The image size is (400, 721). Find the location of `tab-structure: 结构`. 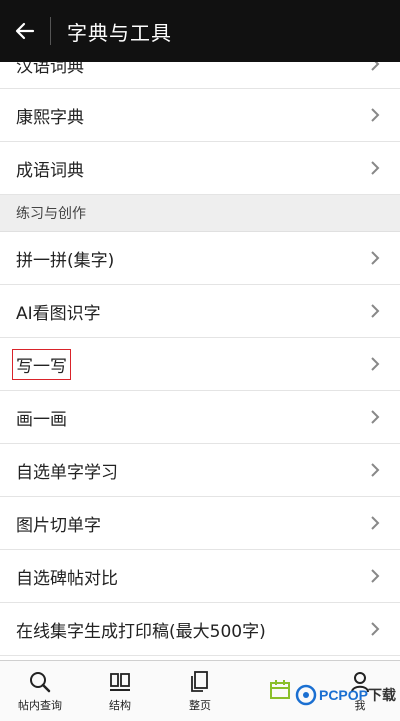

tab-structure: 结构 is located at coordinates (120, 691).